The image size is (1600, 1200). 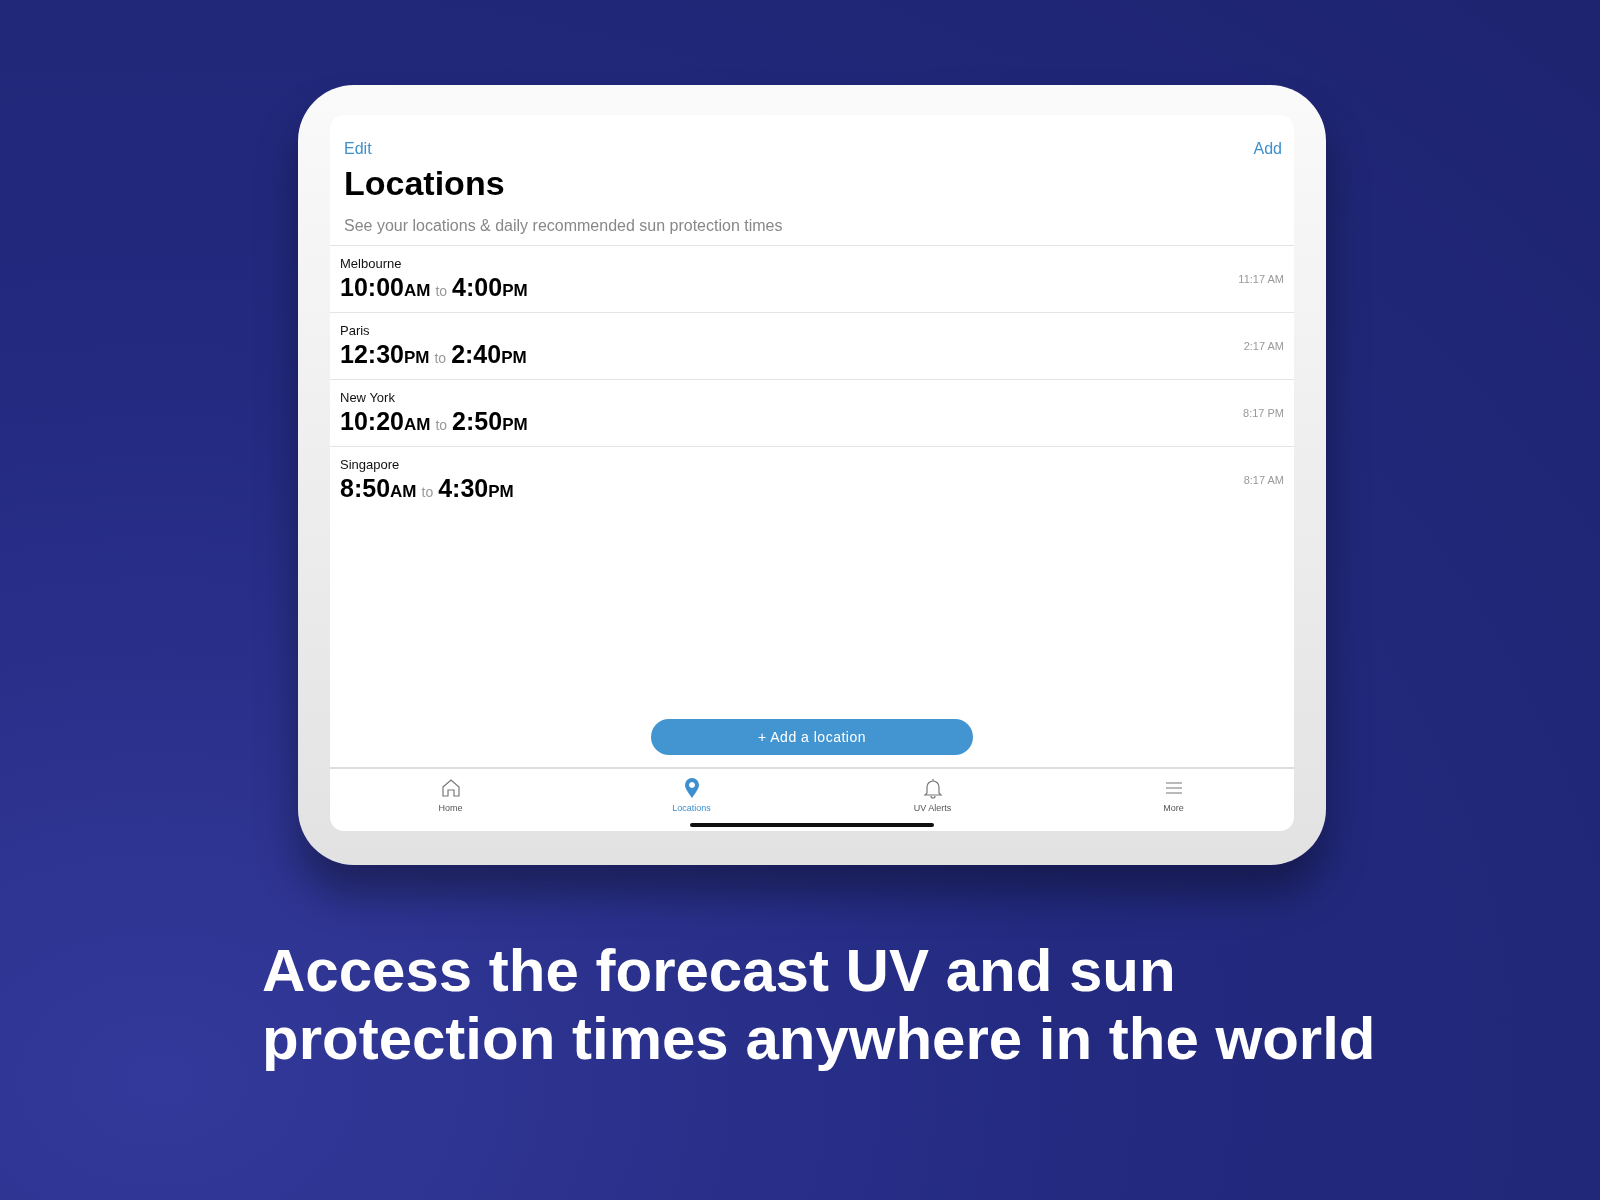 I want to click on start-time: 8:50AM, so click(x=378, y=488).